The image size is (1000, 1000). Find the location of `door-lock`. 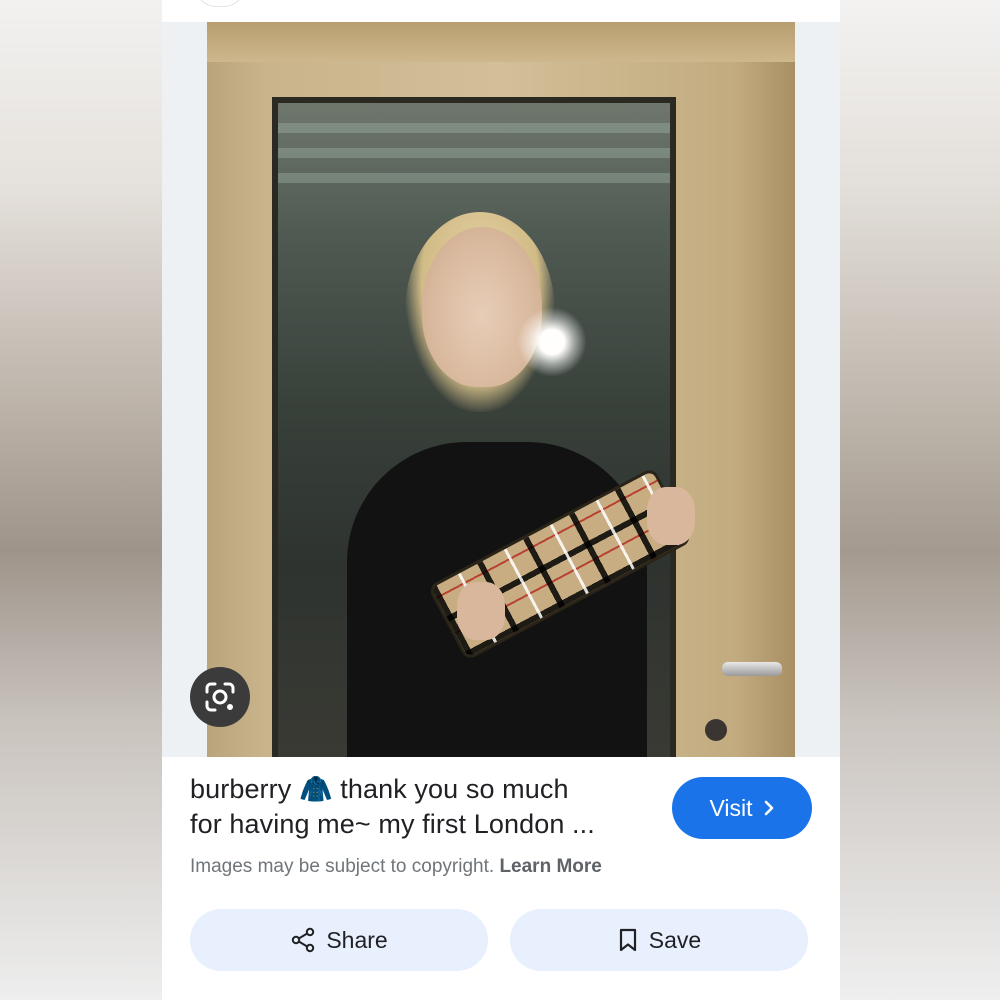

door-lock is located at coordinates (716, 730).